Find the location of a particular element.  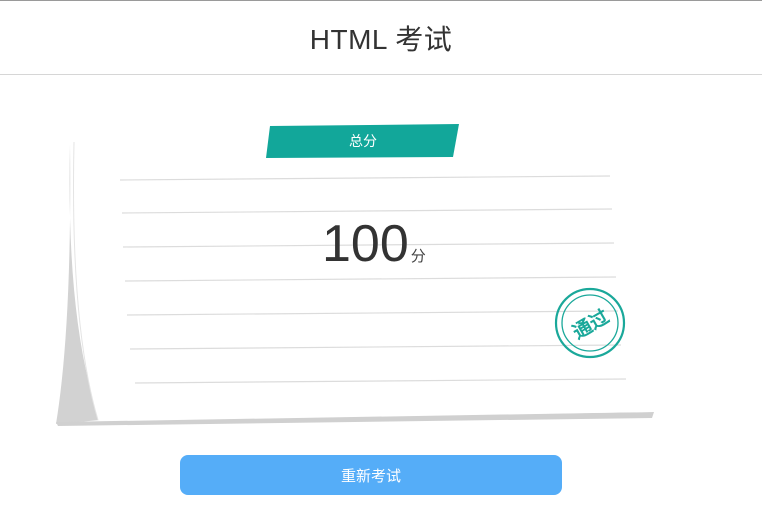

pass-stamp-text: 通过 is located at coordinates (591, 325).